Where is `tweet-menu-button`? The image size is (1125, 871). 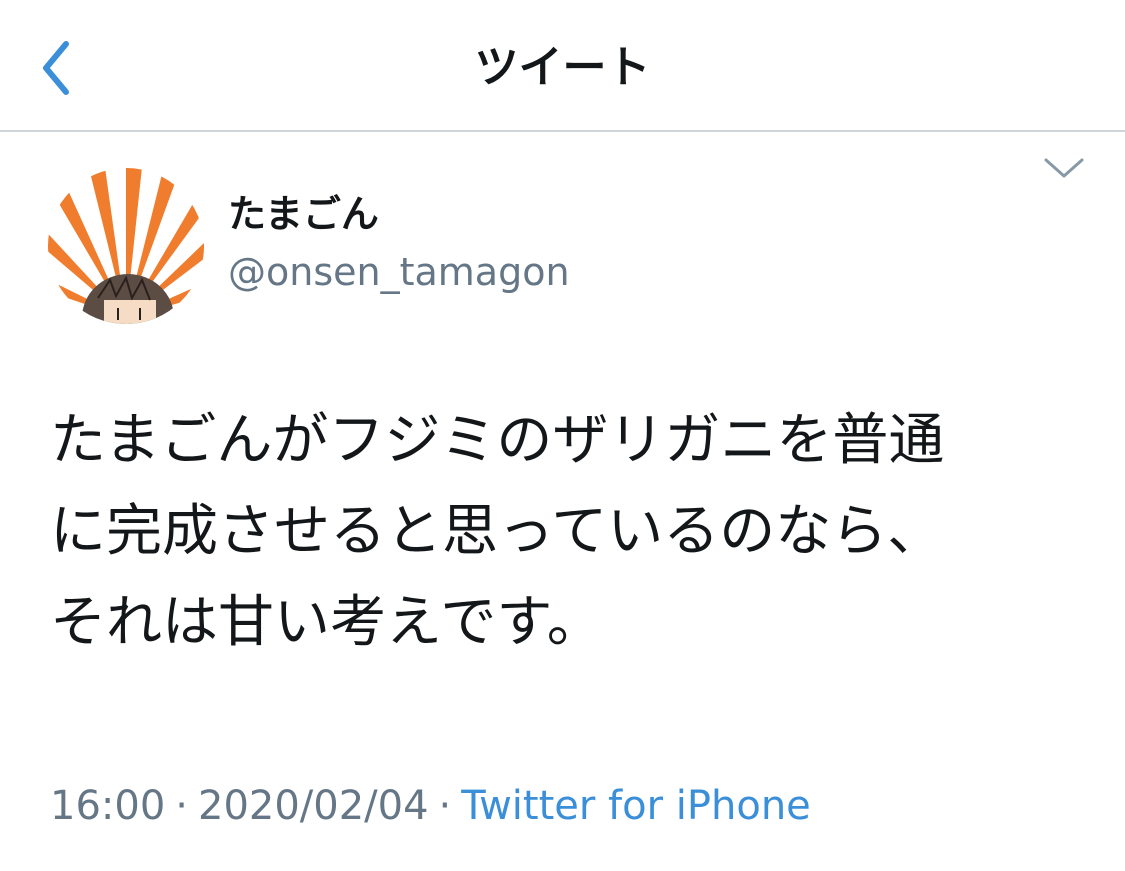 tweet-menu-button is located at coordinates (1064, 168).